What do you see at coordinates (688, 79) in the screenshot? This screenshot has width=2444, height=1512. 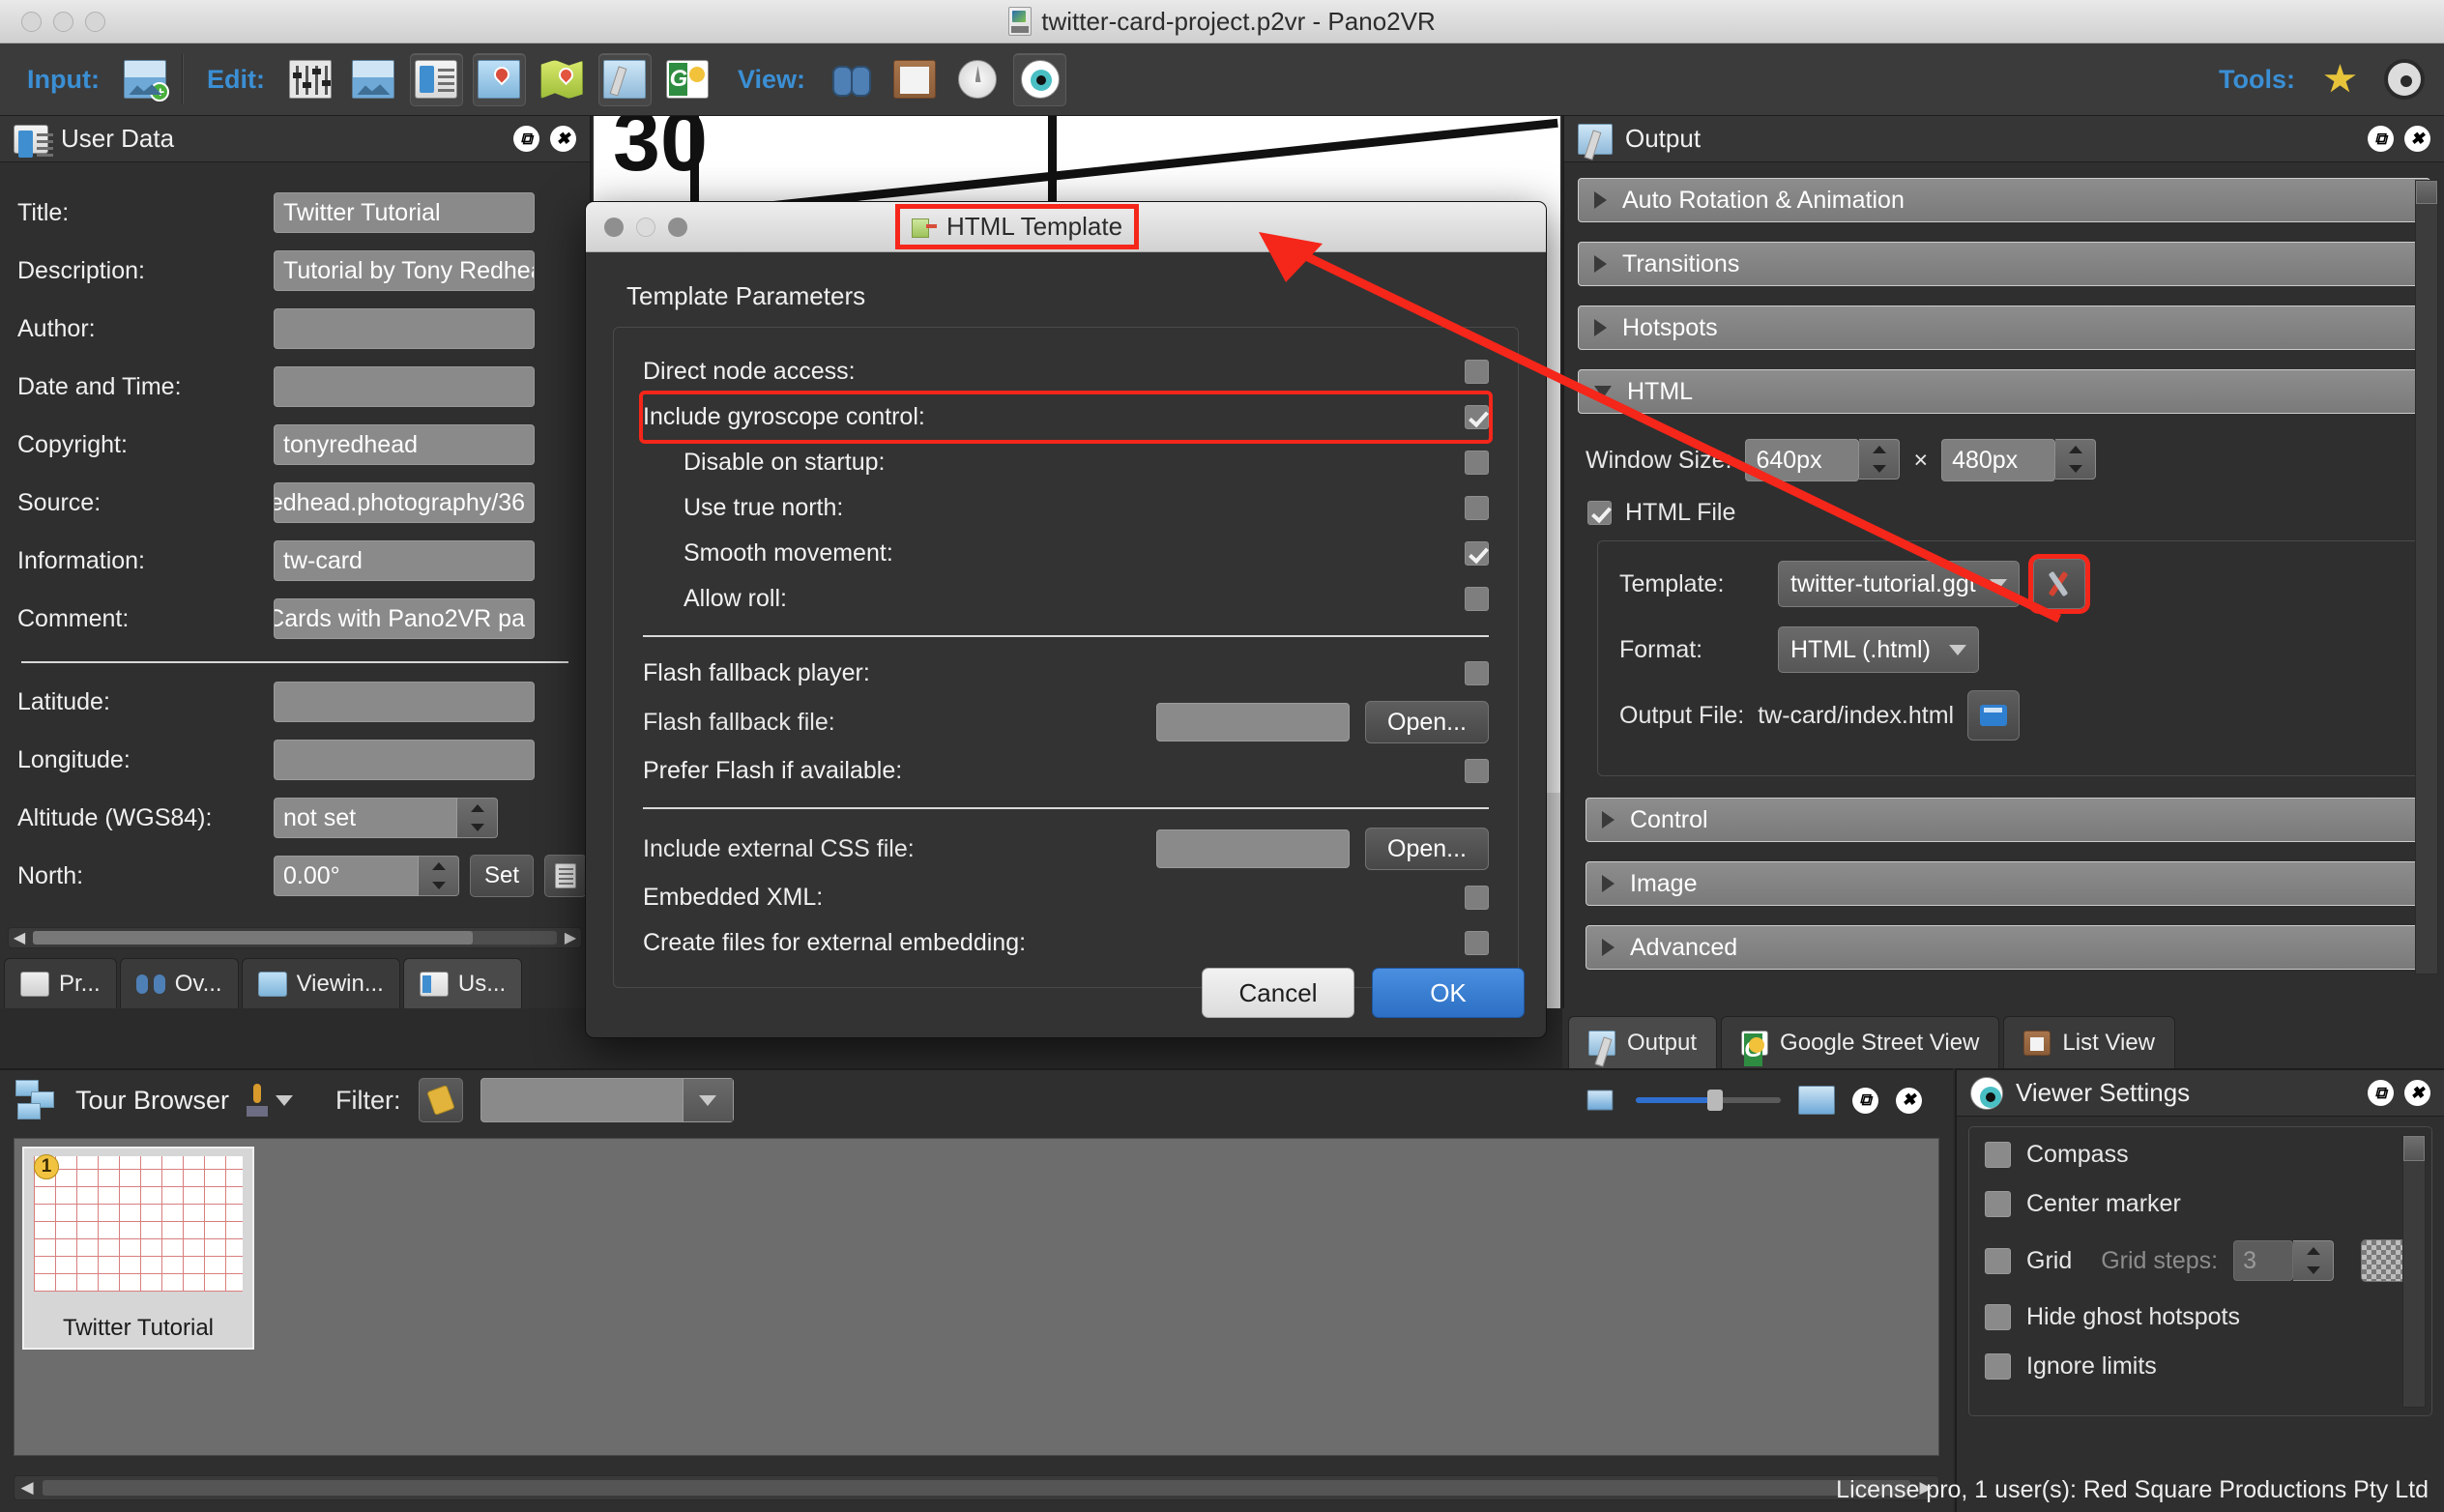 I see `google-street-view-button` at bounding box center [688, 79].